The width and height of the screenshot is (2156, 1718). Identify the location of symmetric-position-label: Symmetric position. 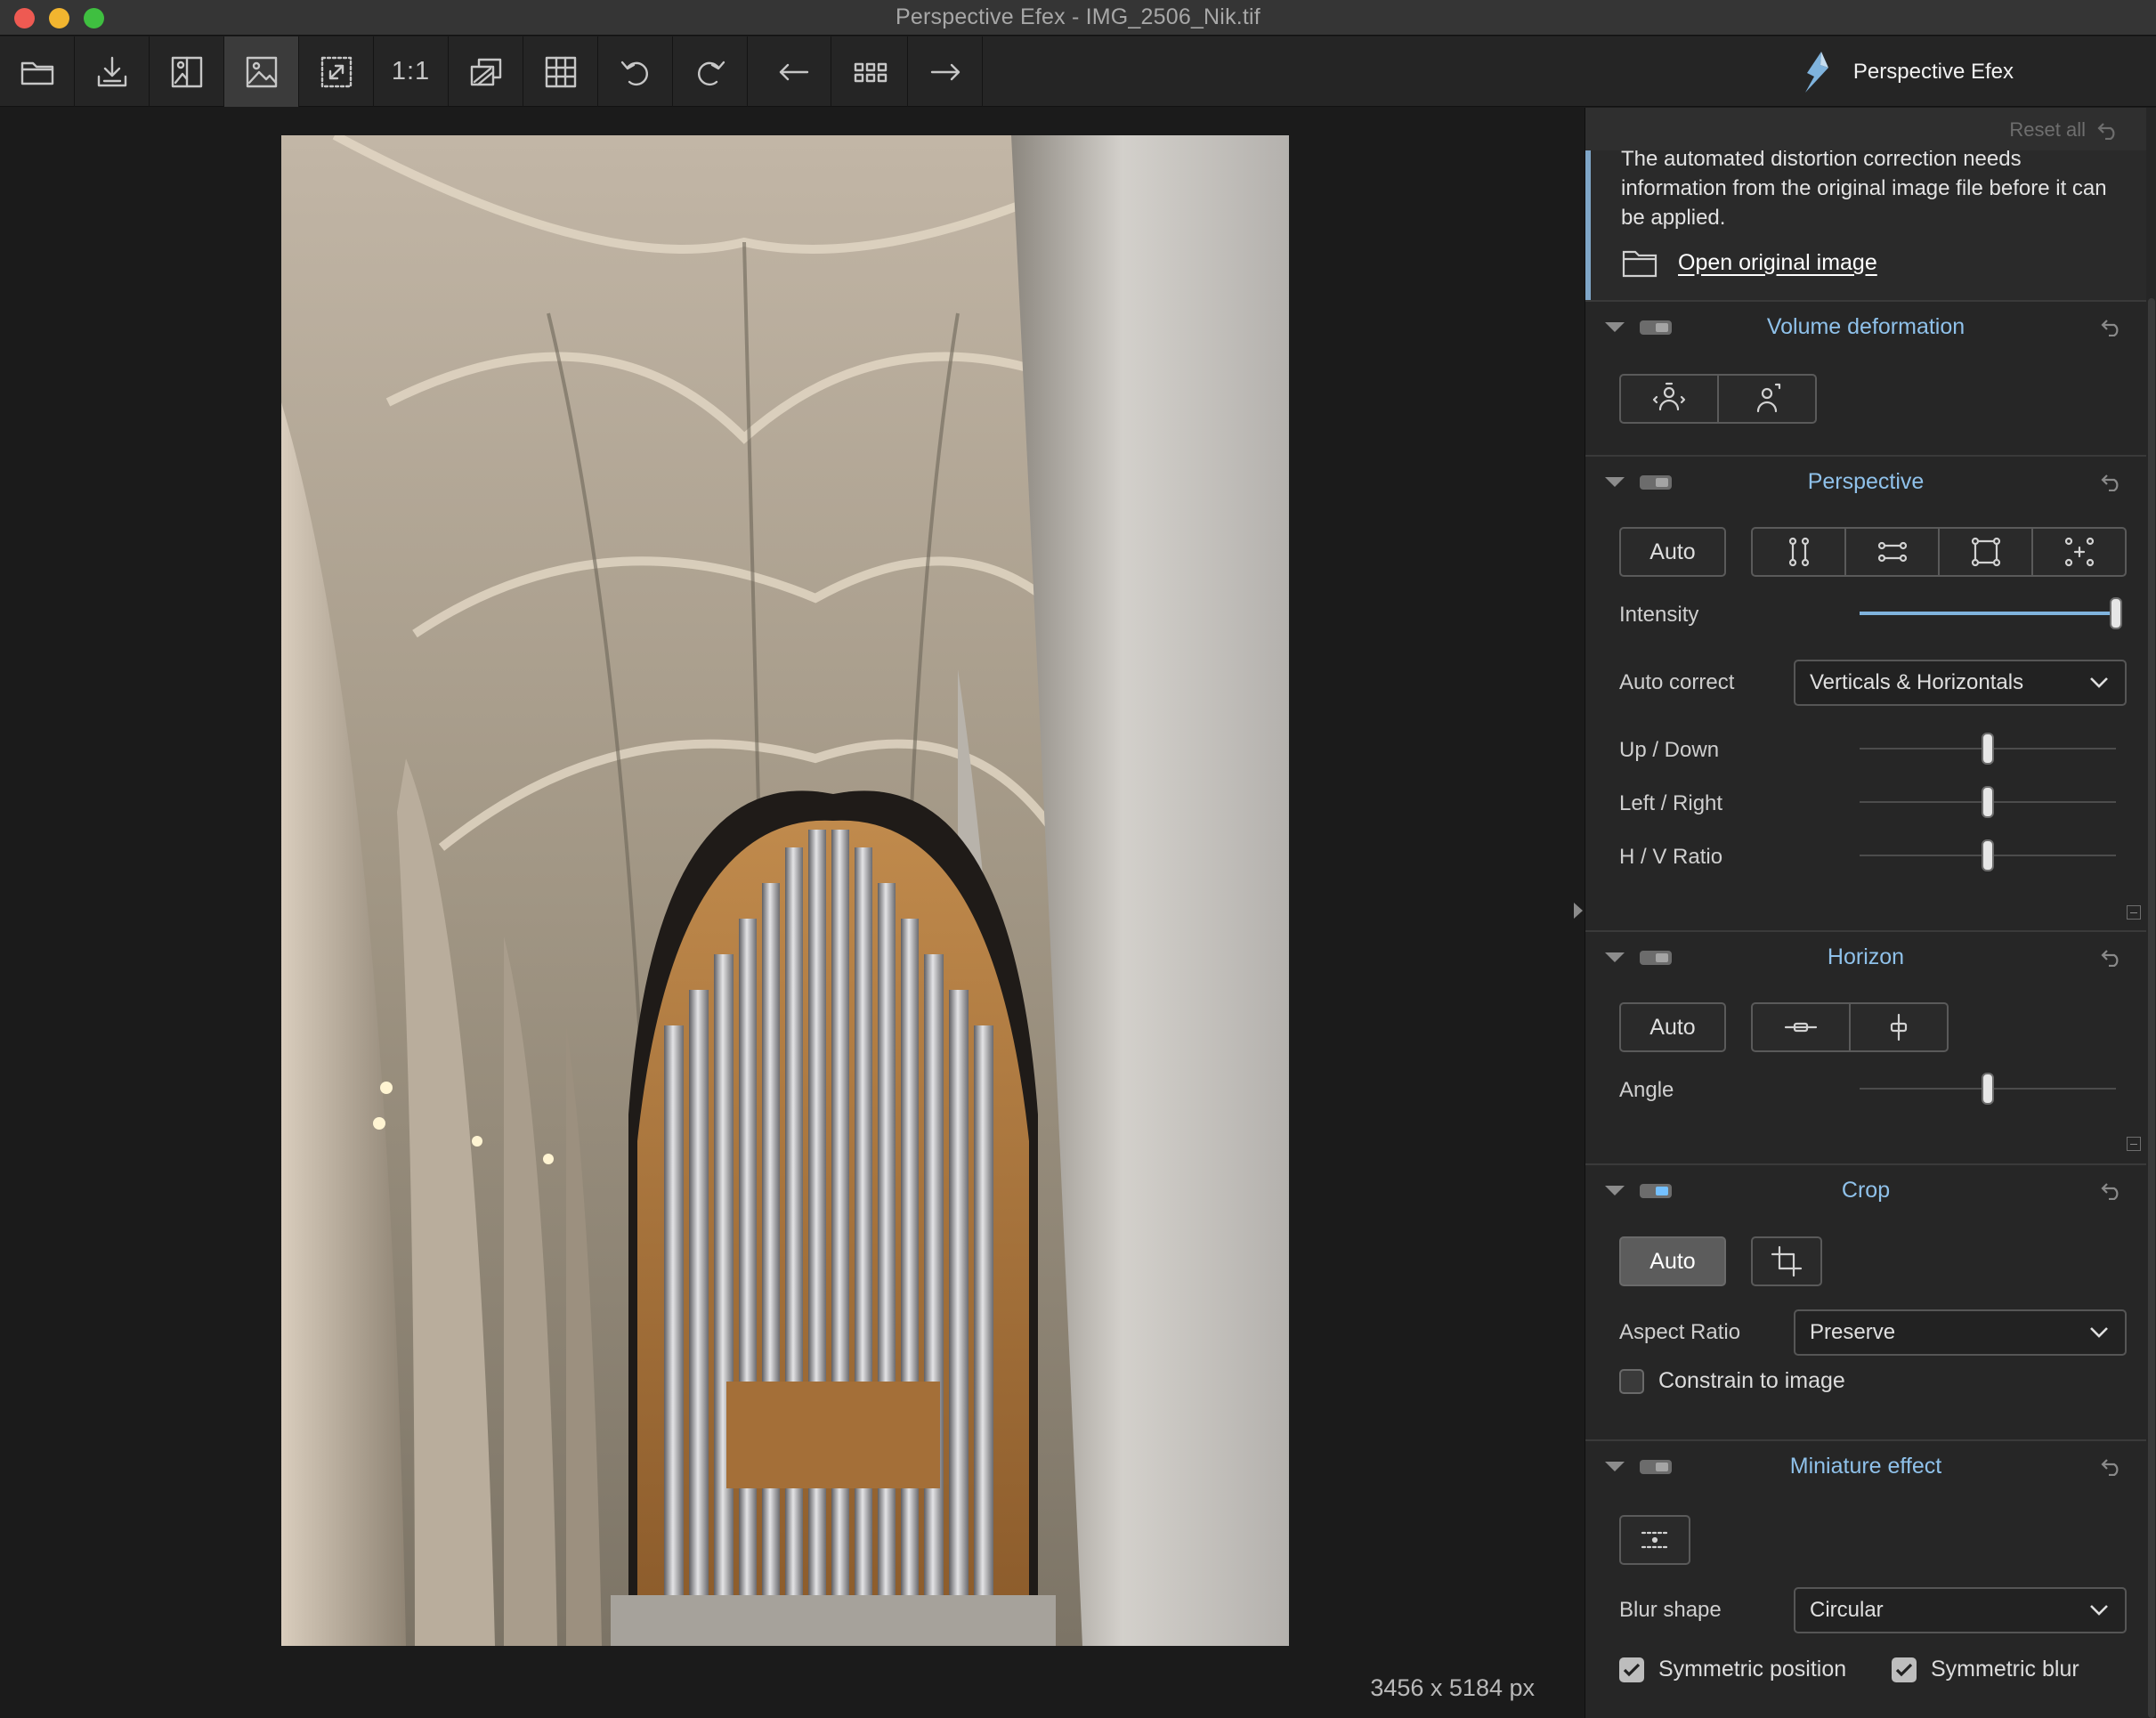
(1752, 1669).